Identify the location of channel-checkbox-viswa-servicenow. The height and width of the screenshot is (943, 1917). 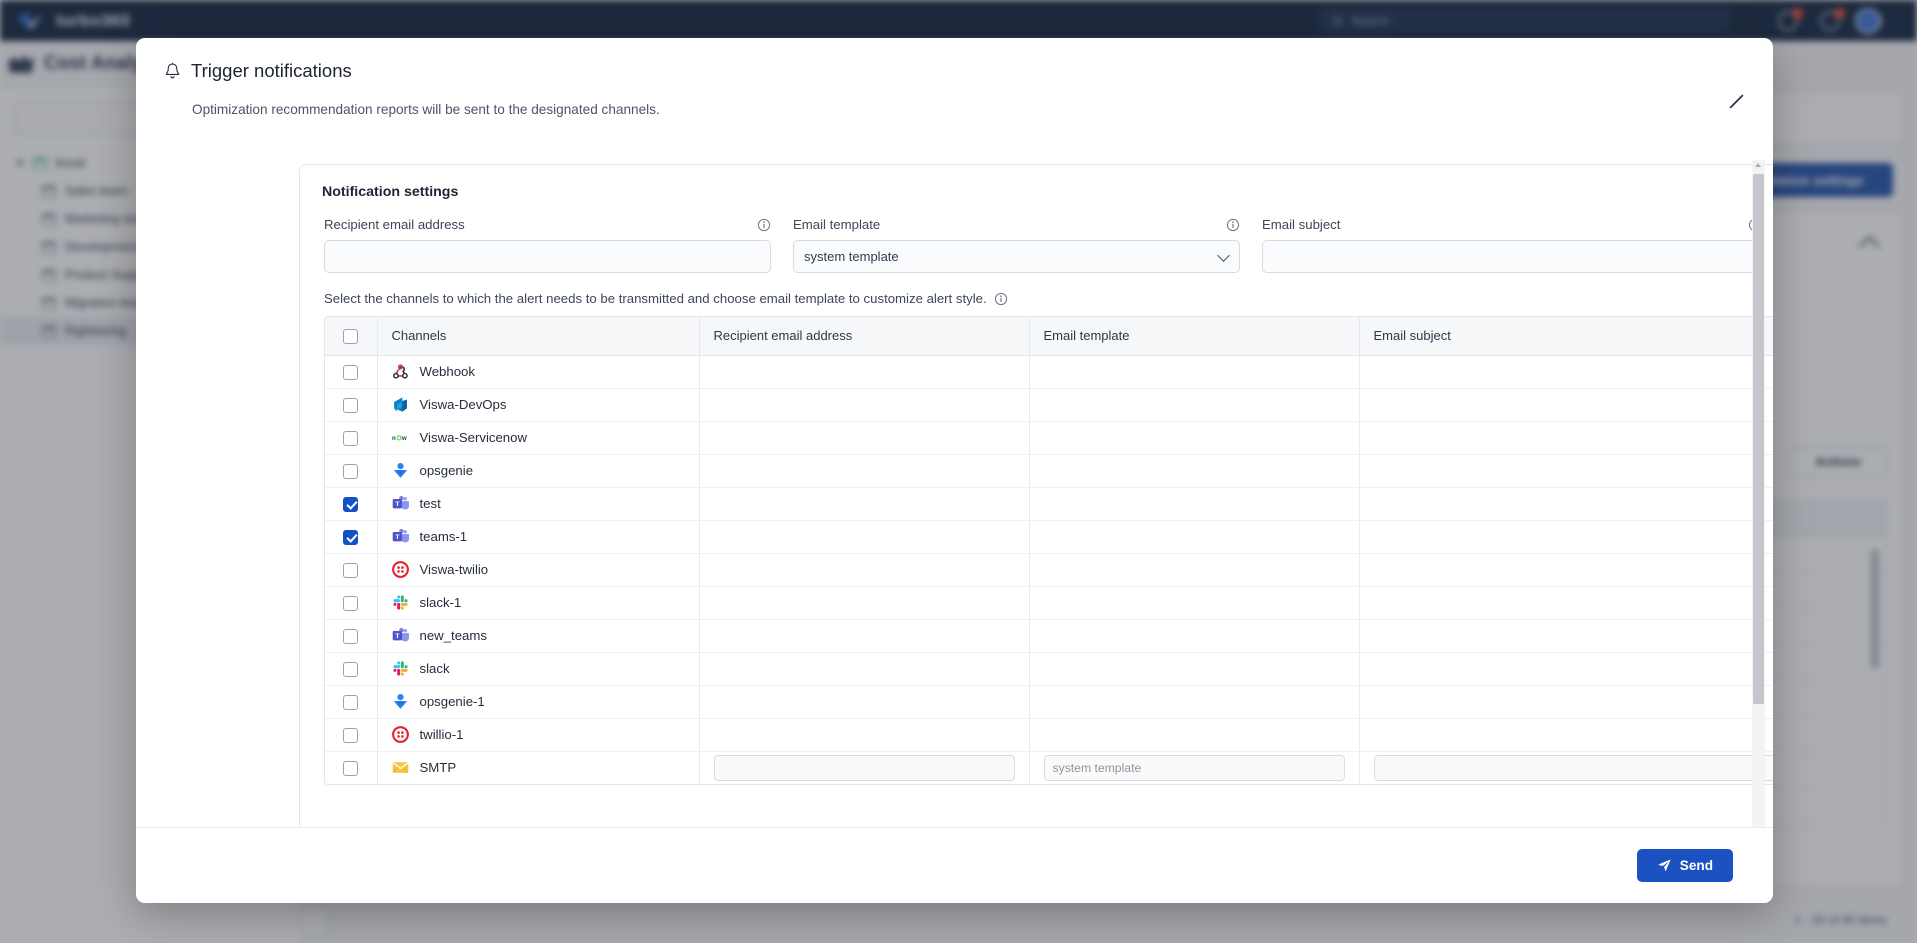
(351, 438).